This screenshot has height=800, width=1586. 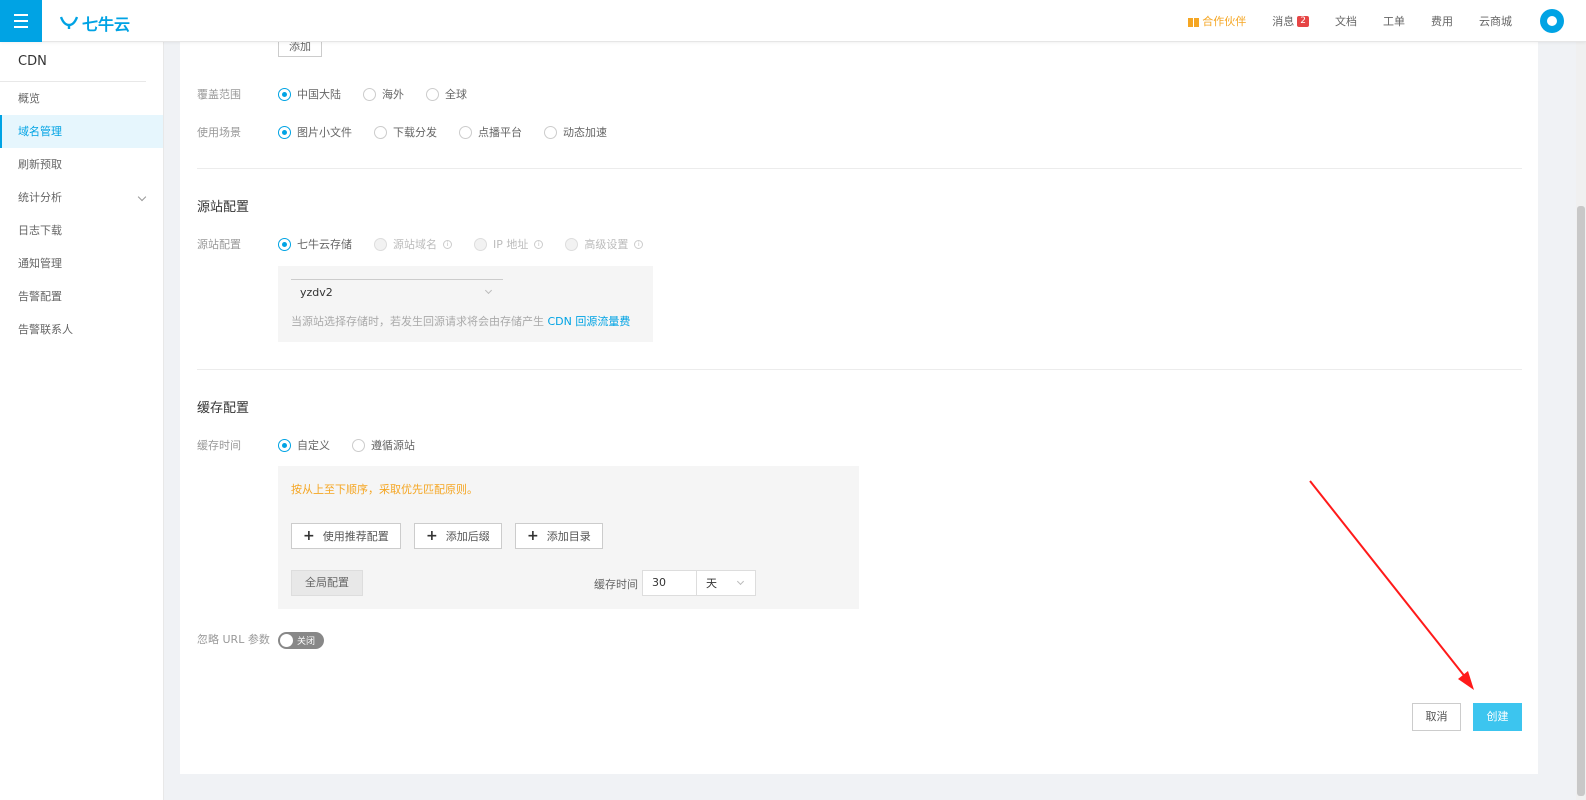 I want to click on partner-link: 合作伙伴, so click(x=1217, y=21).